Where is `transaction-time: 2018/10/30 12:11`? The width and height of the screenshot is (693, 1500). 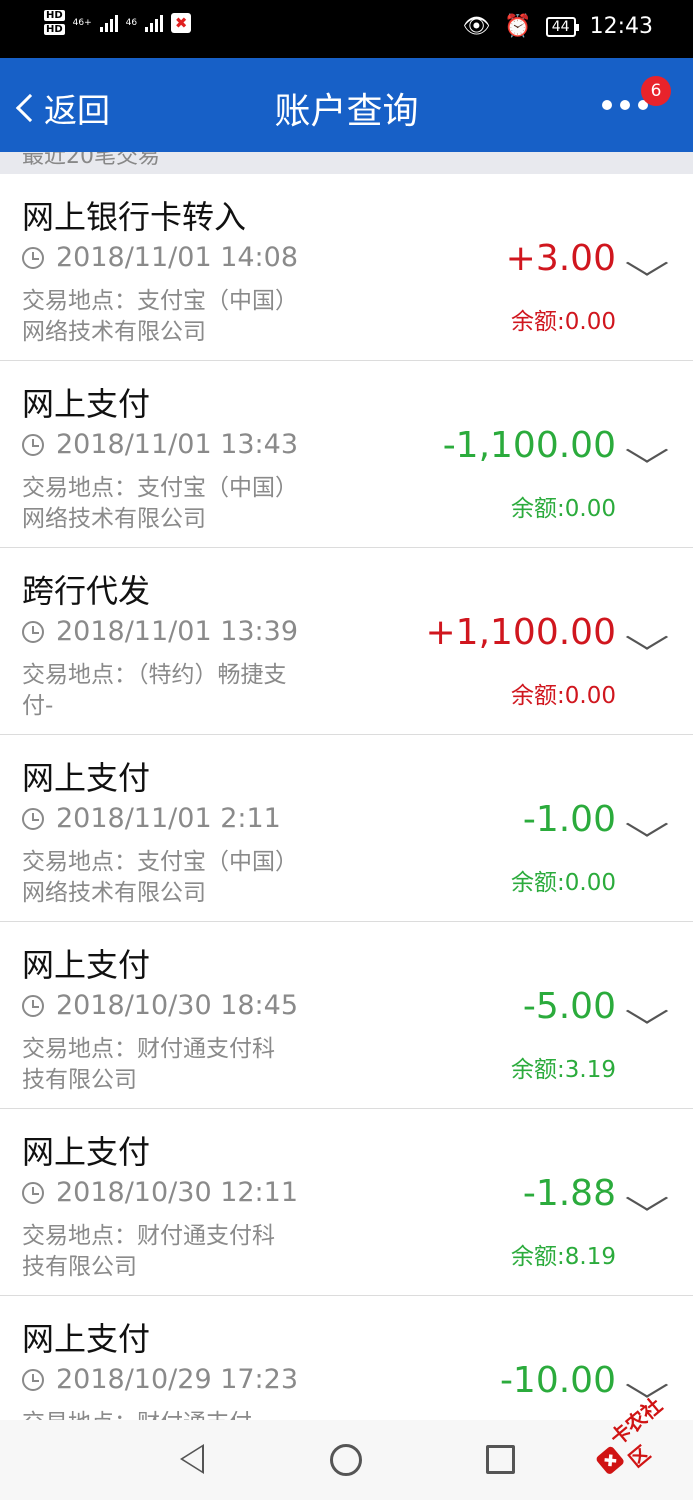 transaction-time: 2018/10/30 12:11 is located at coordinates (160, 1192).